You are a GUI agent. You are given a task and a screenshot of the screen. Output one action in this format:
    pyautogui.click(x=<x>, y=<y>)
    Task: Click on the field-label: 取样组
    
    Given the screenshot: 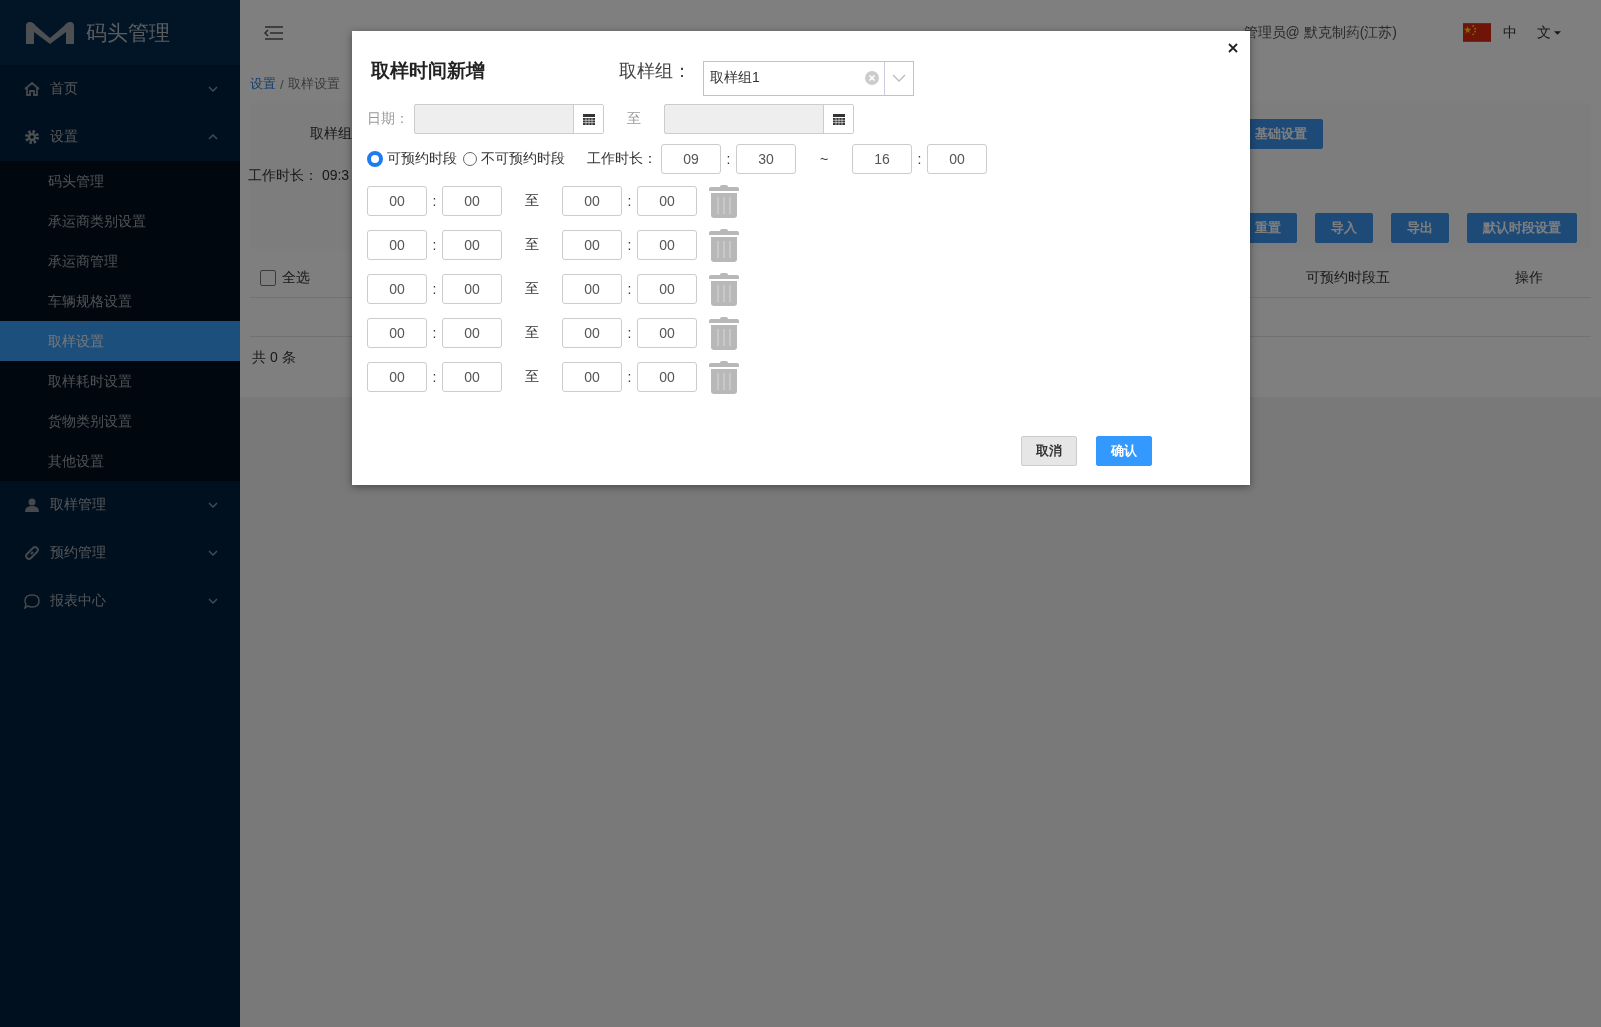 What is the action you would take?
    pyautogui.click(x=331, y=134)
    